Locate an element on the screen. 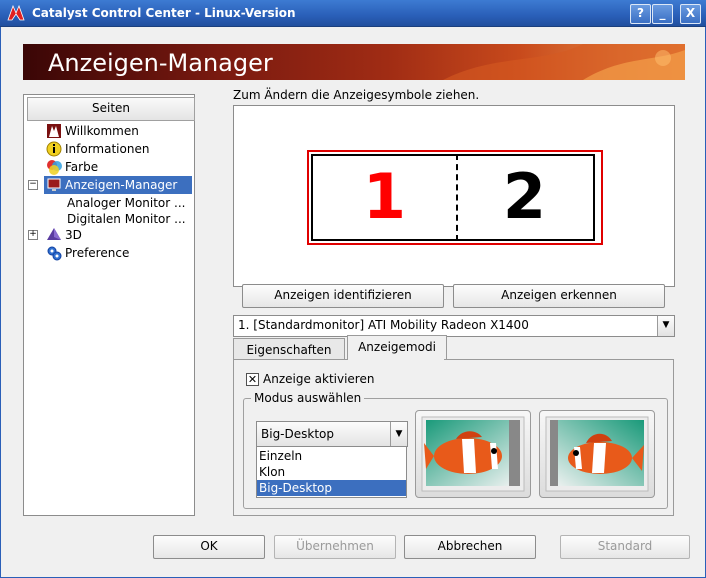  sidebar-item-label: Willkommen is located at coordinates (102, 131).